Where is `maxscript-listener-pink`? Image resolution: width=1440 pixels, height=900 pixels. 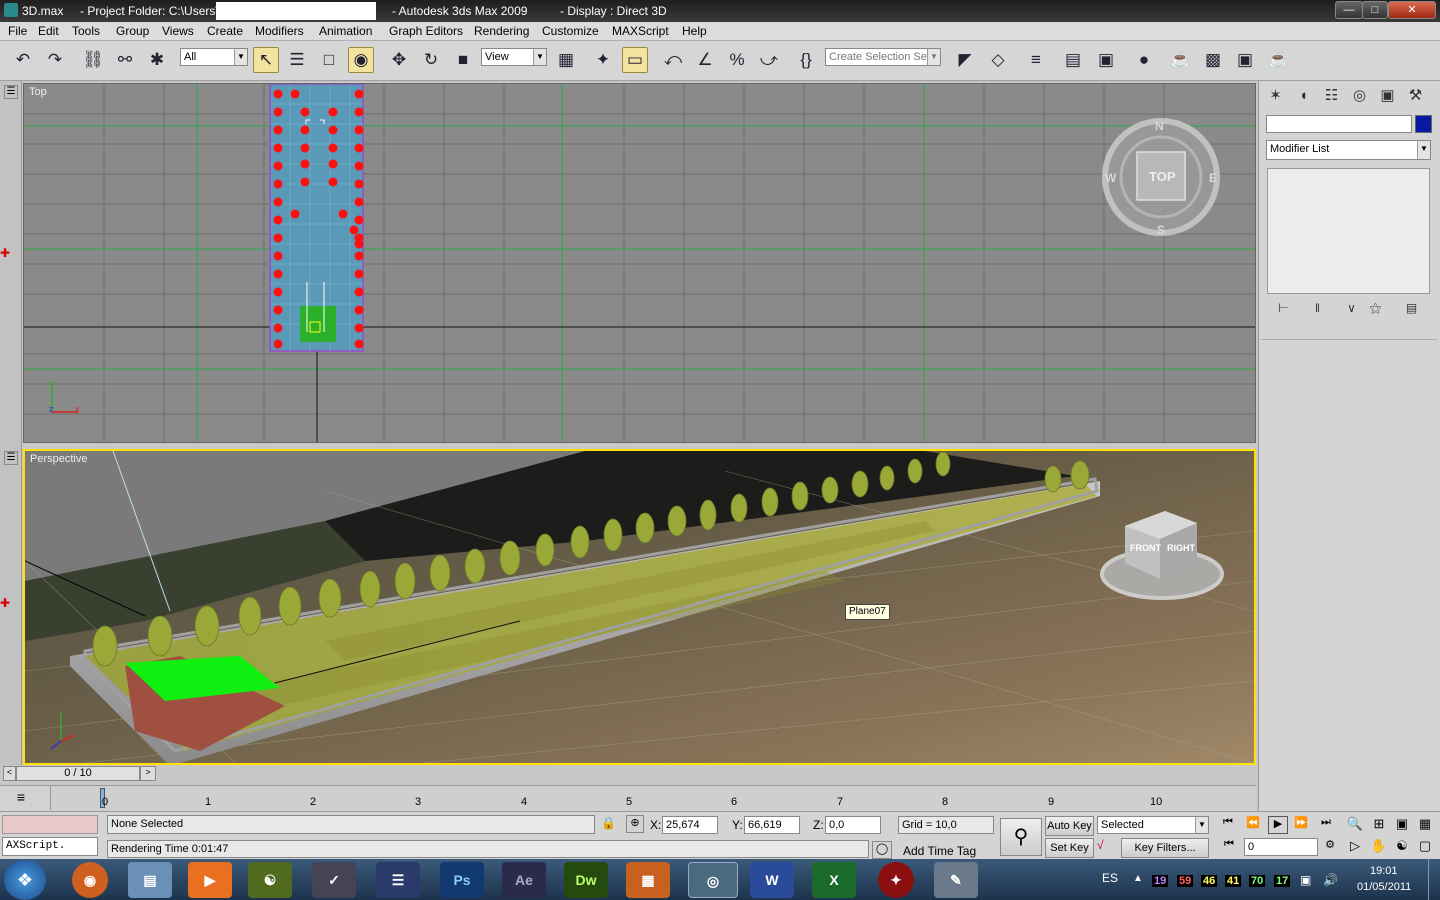 maxscript-listener-pink is located at coordinates (50, 824).